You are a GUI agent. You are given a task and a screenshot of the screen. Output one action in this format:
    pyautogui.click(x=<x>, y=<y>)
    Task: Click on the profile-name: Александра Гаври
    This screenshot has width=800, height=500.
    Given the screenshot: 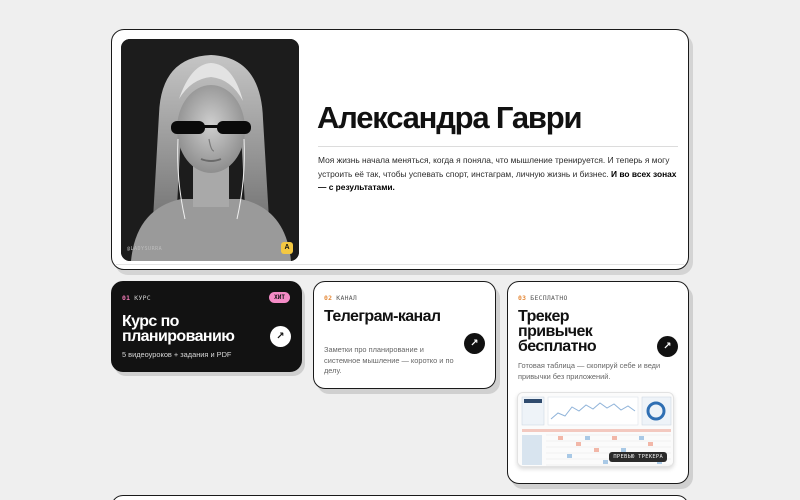 What is the action you would take?
    pyautogui.click(x=450, y=117)
    